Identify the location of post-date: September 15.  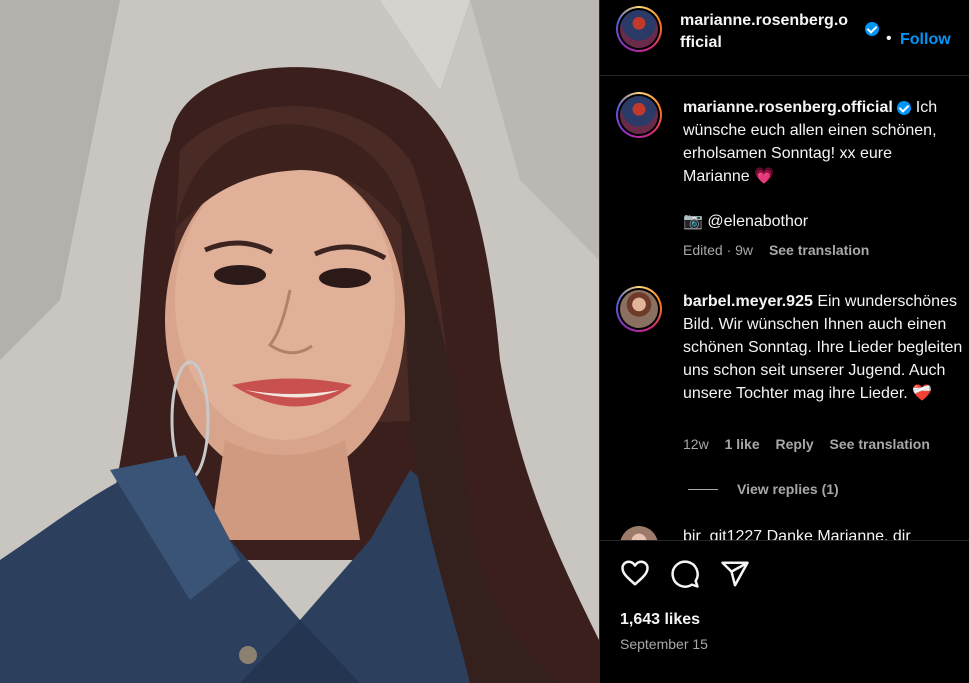
(664, 644).